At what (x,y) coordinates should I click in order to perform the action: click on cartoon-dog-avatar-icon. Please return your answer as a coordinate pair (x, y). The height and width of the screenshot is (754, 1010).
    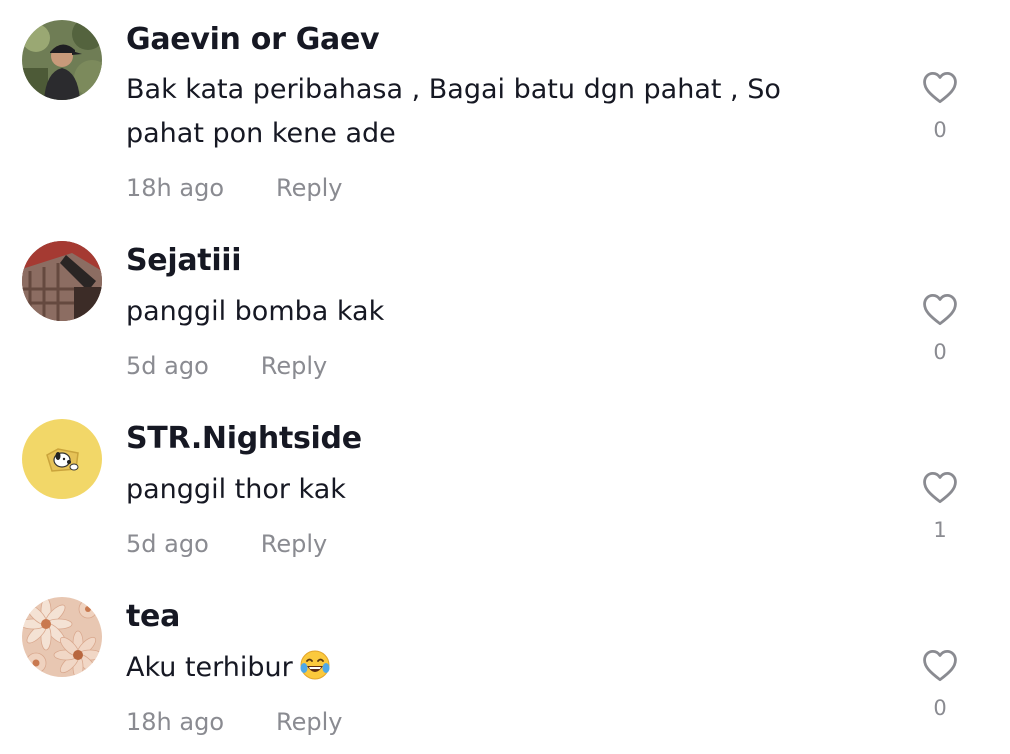
    Looking at the image, I should click on (62, 459).